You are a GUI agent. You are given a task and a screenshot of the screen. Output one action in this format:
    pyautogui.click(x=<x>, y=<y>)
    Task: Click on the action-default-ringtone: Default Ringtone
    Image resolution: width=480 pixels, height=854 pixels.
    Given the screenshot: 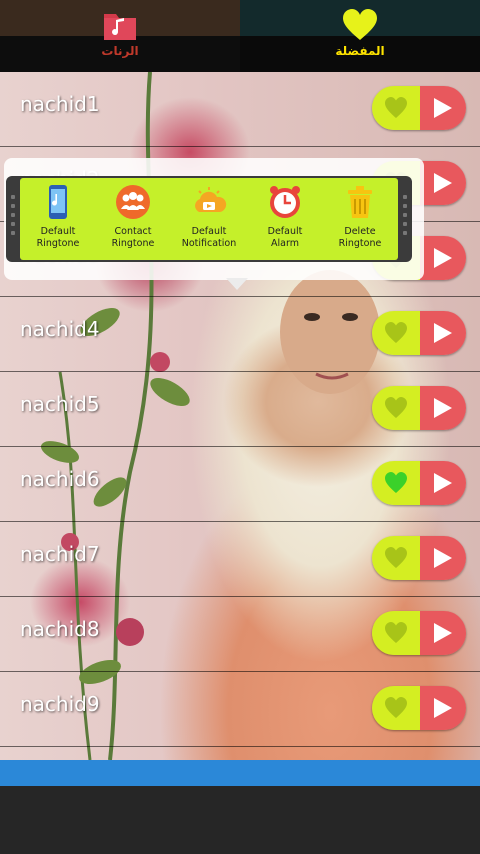 What is the action you would take?
    pyautogui.click(x=58, y=220)
    